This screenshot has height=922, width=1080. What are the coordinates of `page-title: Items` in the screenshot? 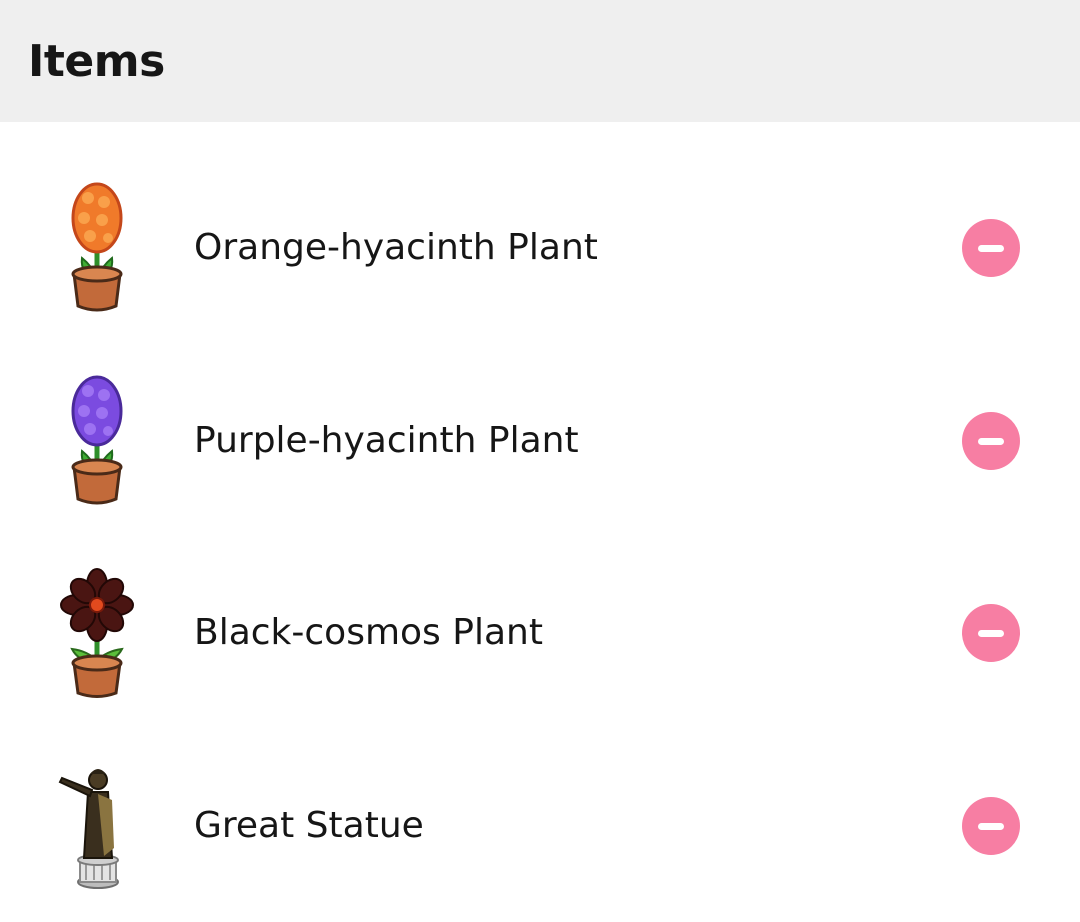 It's located at (96, 61).